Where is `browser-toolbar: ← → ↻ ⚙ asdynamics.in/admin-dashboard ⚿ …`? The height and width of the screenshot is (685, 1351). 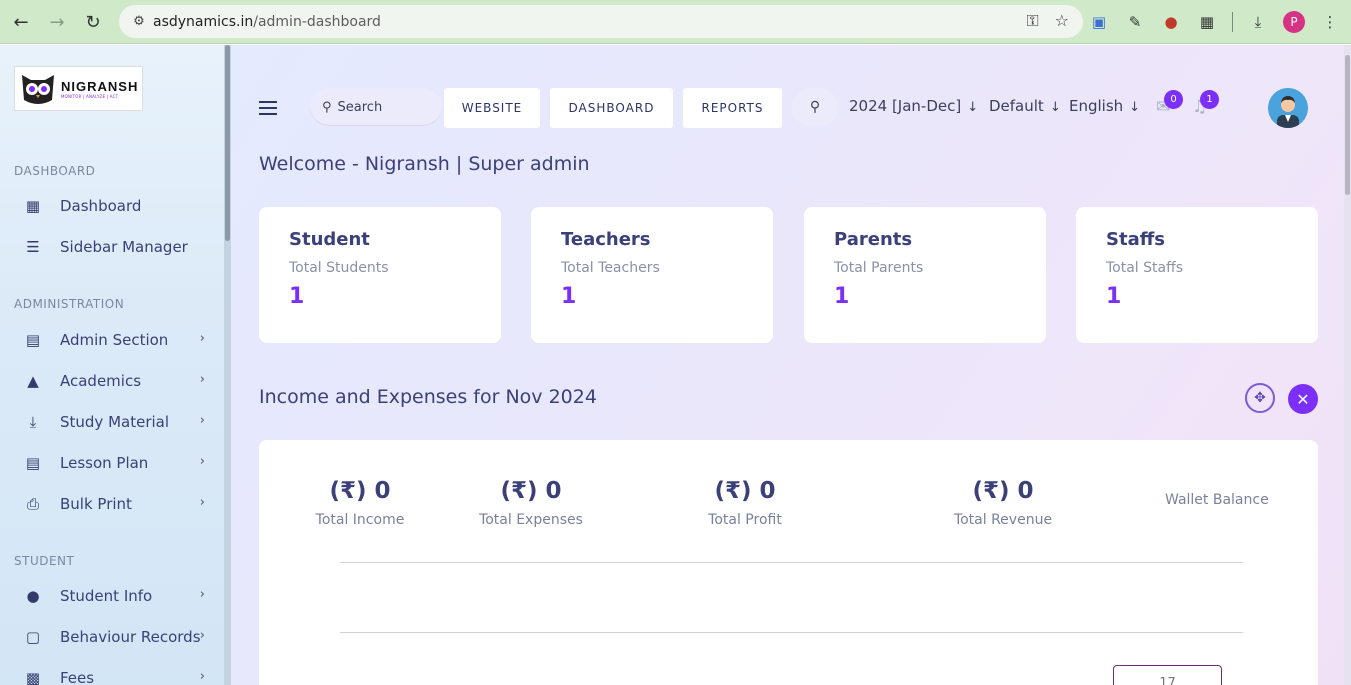 browser-toolbar: ← → ↻ ⚙ asdynamics.in/admin-dashboard ⚿ … is located at coordinates (675, 22).